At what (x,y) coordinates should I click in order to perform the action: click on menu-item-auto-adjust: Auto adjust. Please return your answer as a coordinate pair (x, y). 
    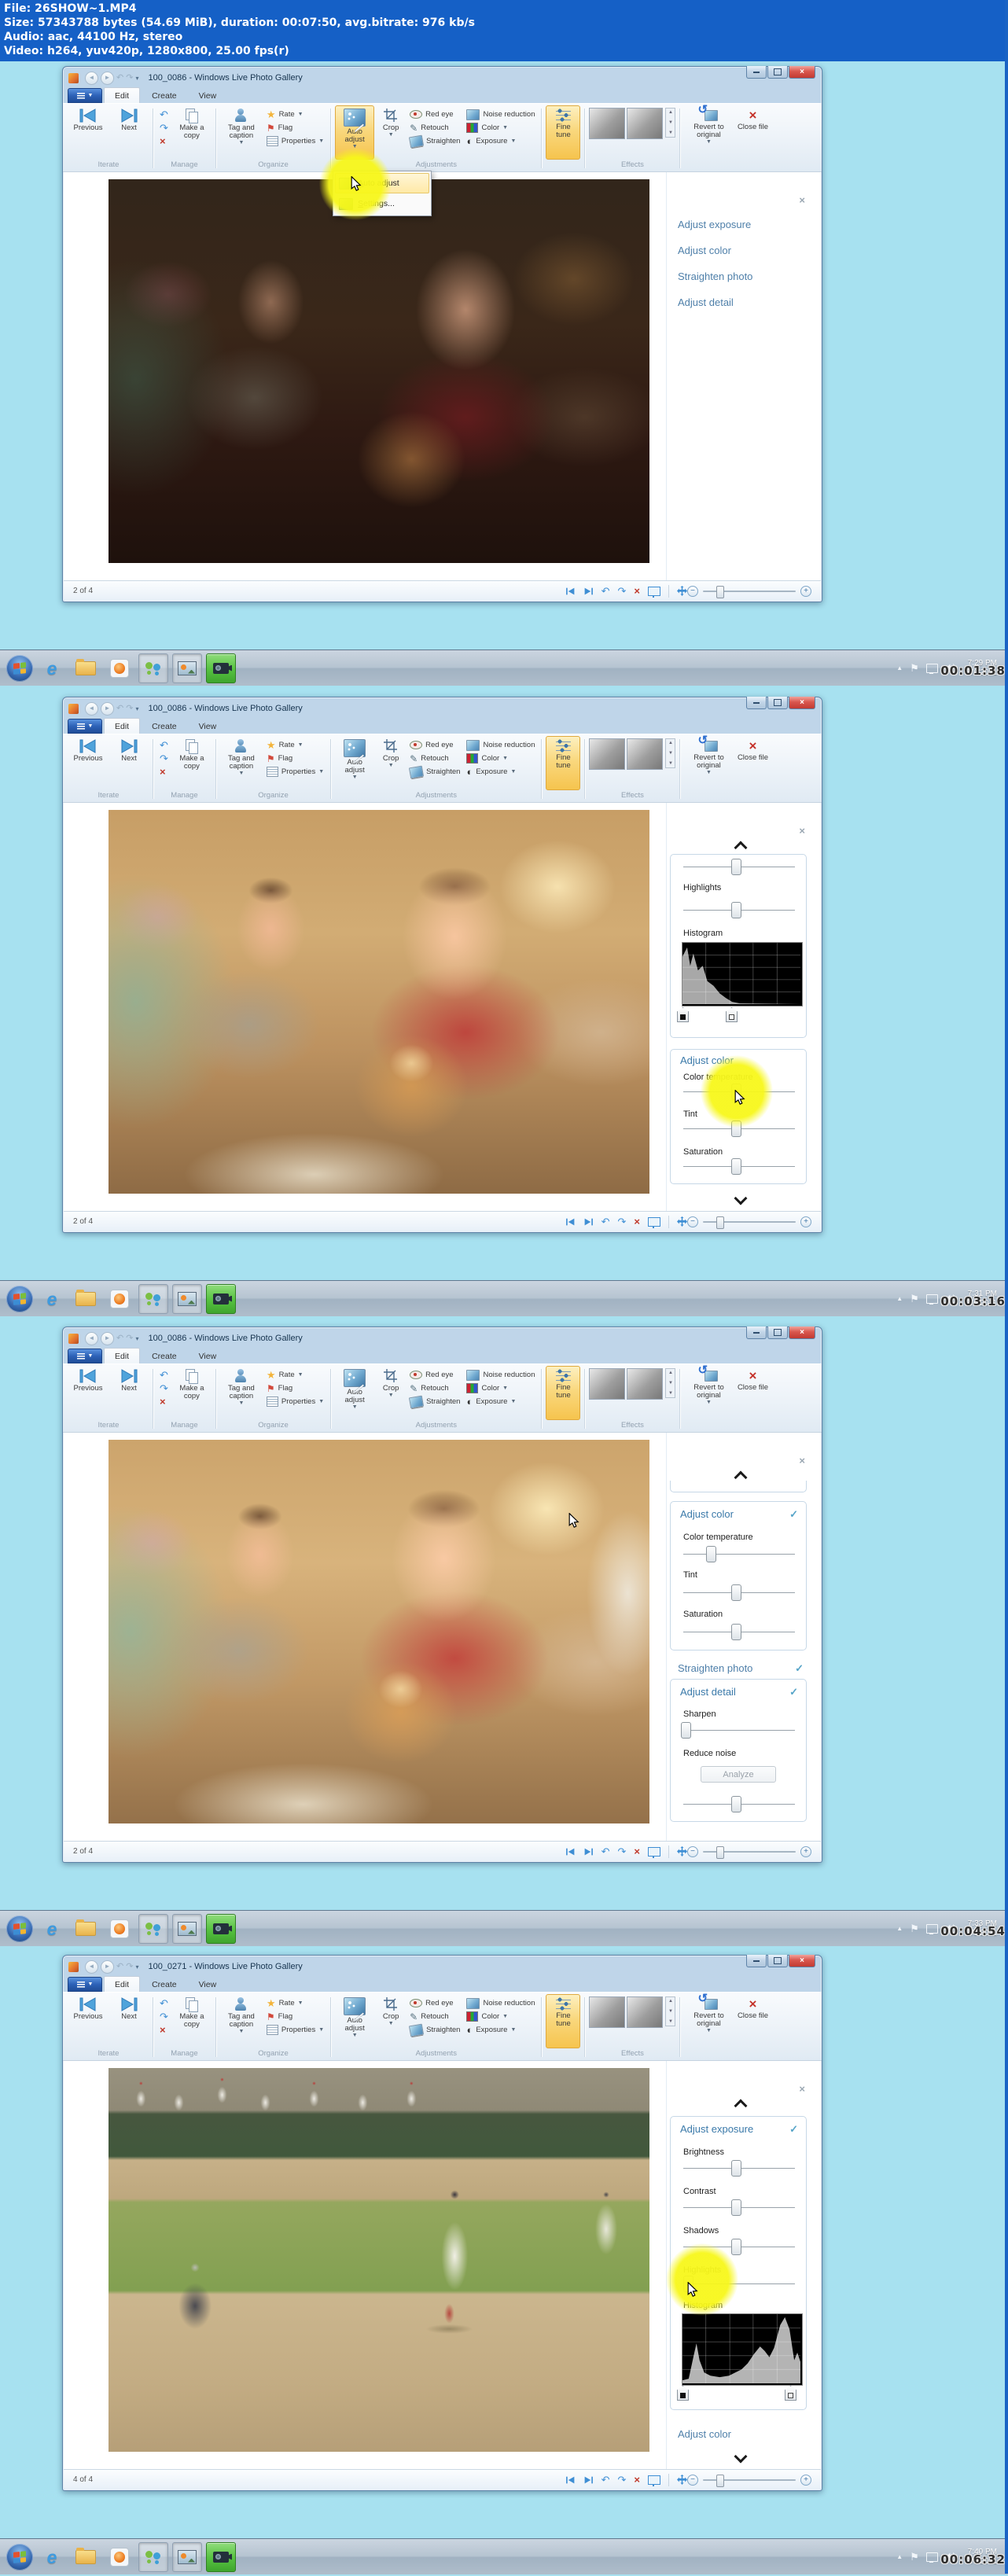
    Looking at the image, I should click on (382, 183).